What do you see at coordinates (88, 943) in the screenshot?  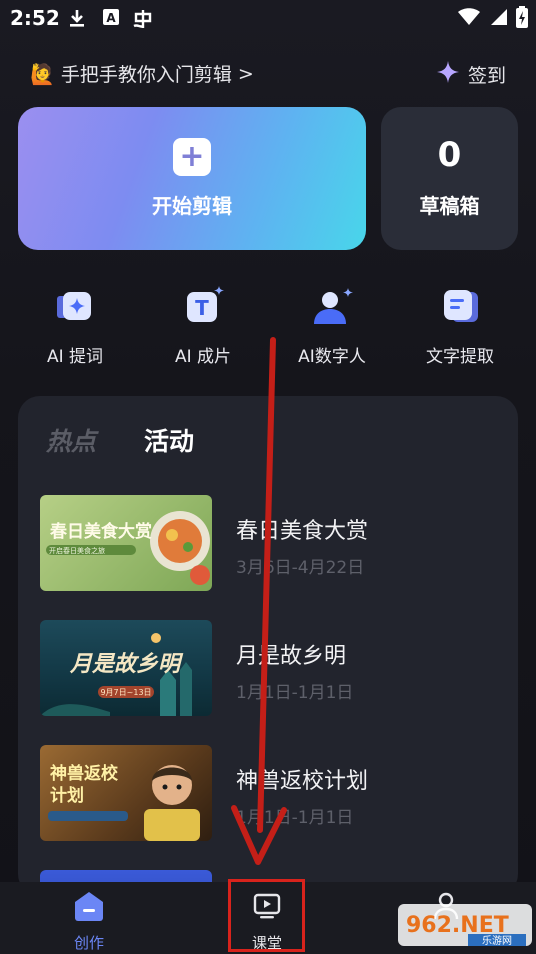 I see `nav-label: 创作` at bounding box center [88, 943].